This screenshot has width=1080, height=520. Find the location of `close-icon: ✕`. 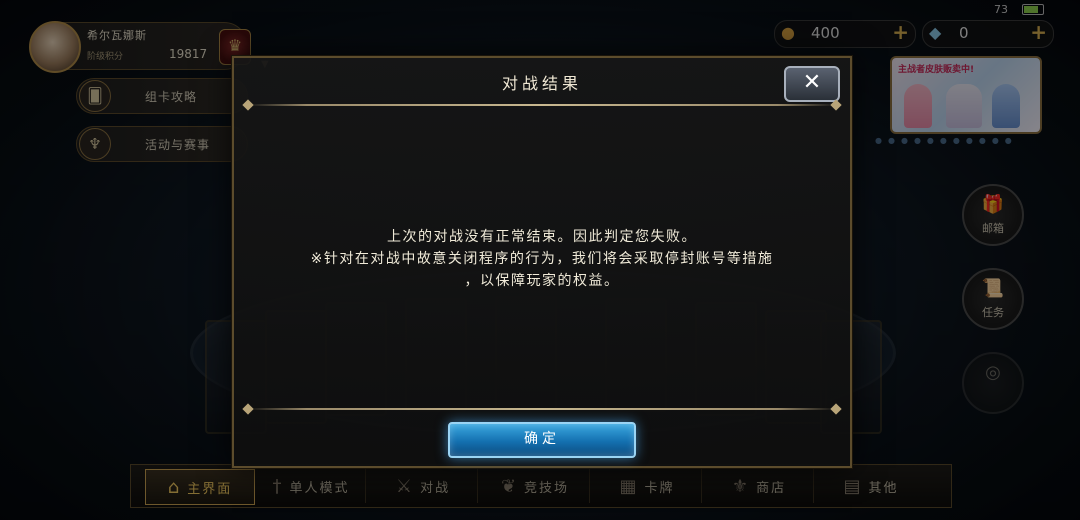

close-icon: ✕ is located at coordinates (812, 82).